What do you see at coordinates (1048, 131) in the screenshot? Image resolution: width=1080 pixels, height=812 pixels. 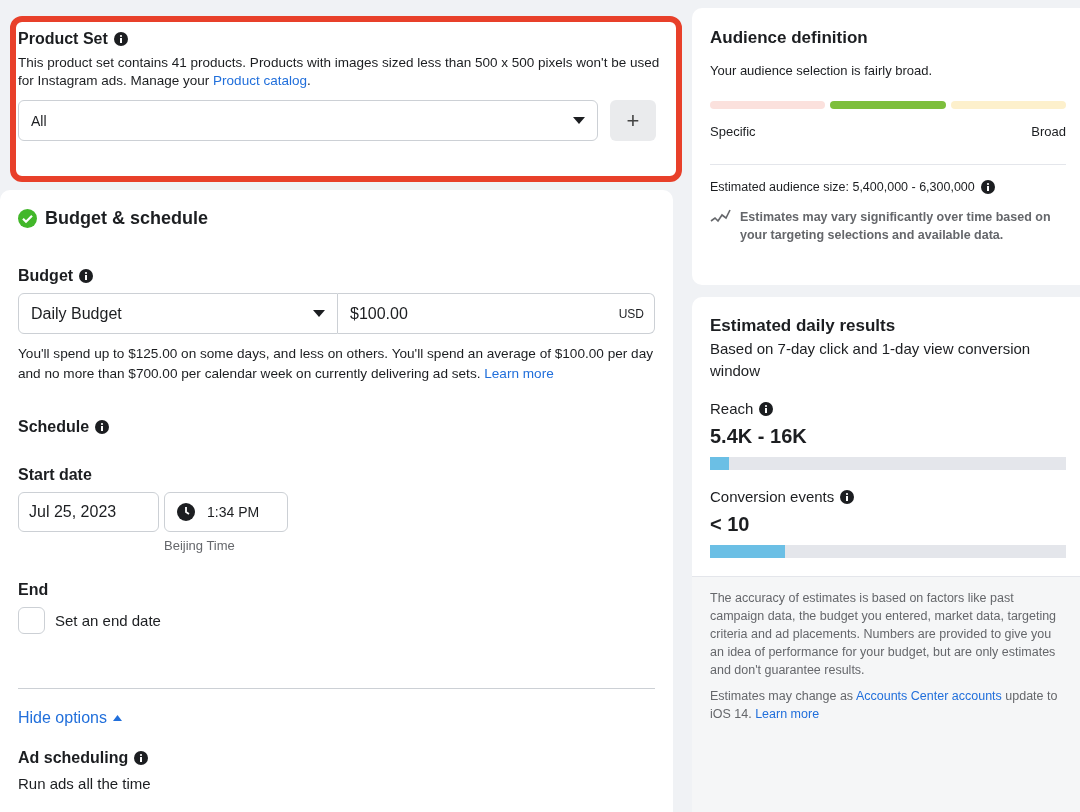 I see `scale-label: Broad` at bounding box center [1048, 131].